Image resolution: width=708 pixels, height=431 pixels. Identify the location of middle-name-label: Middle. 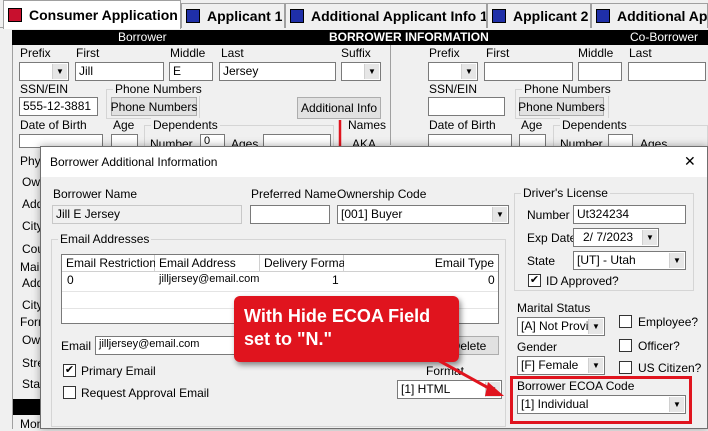
(188, 53).